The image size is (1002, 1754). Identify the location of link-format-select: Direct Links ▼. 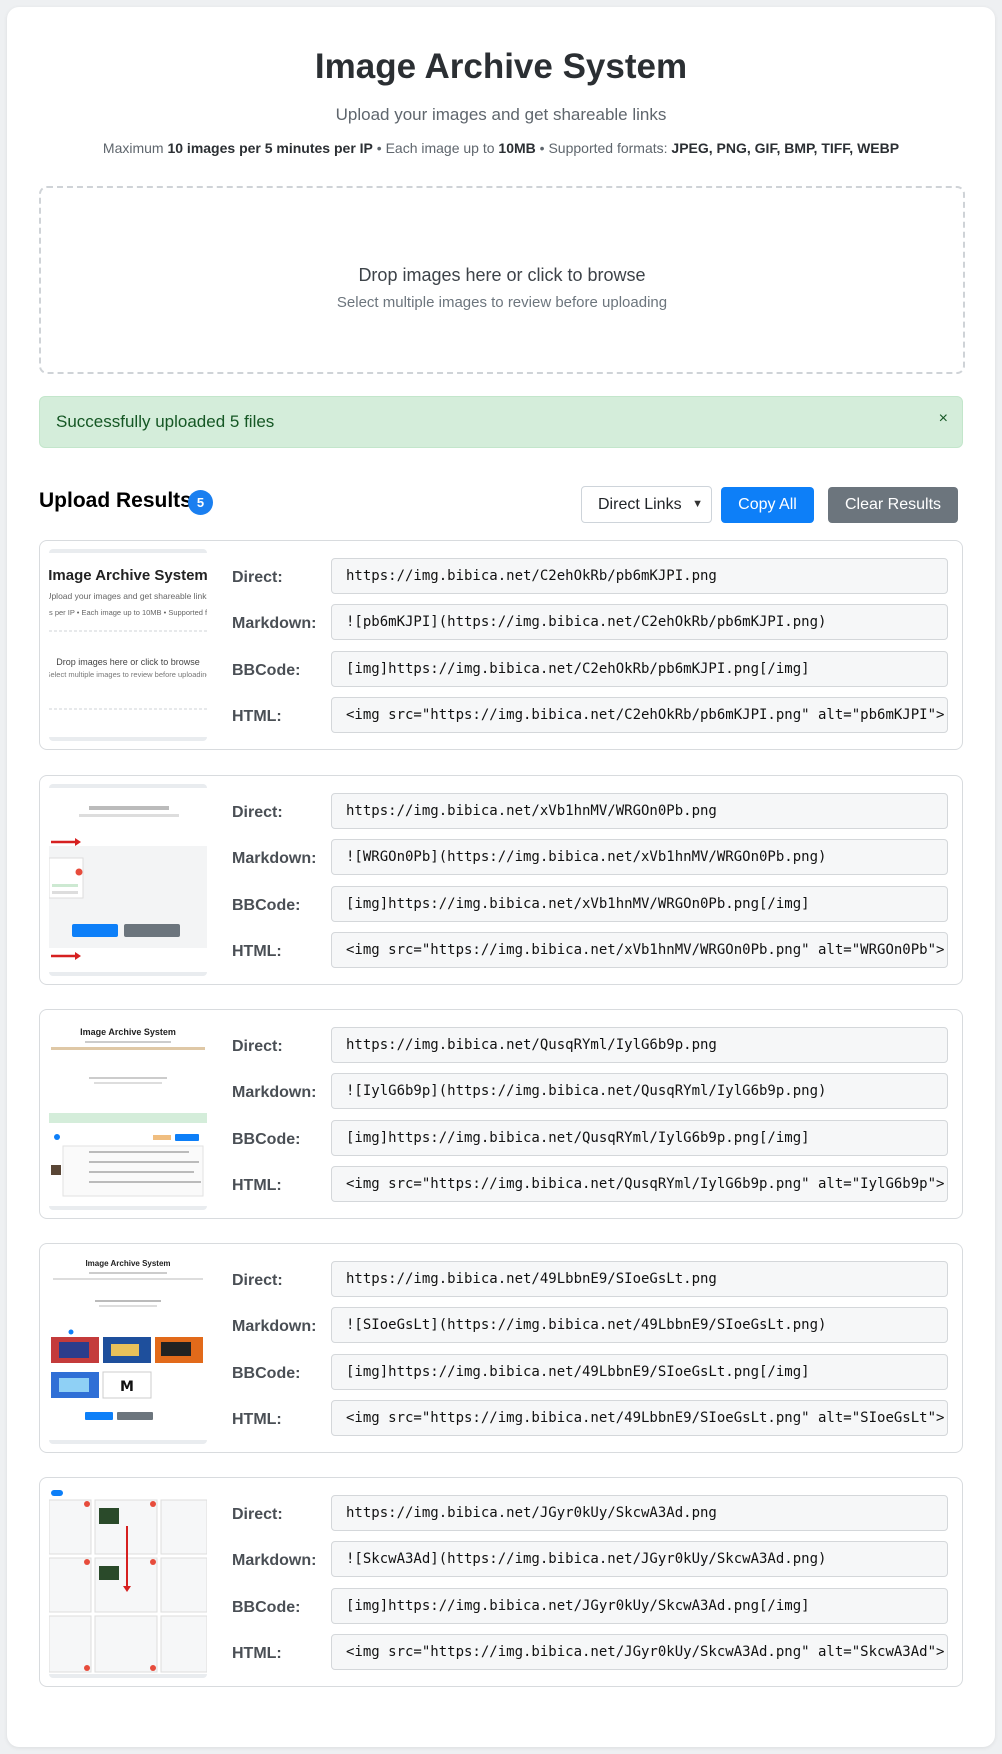
(646, 504).